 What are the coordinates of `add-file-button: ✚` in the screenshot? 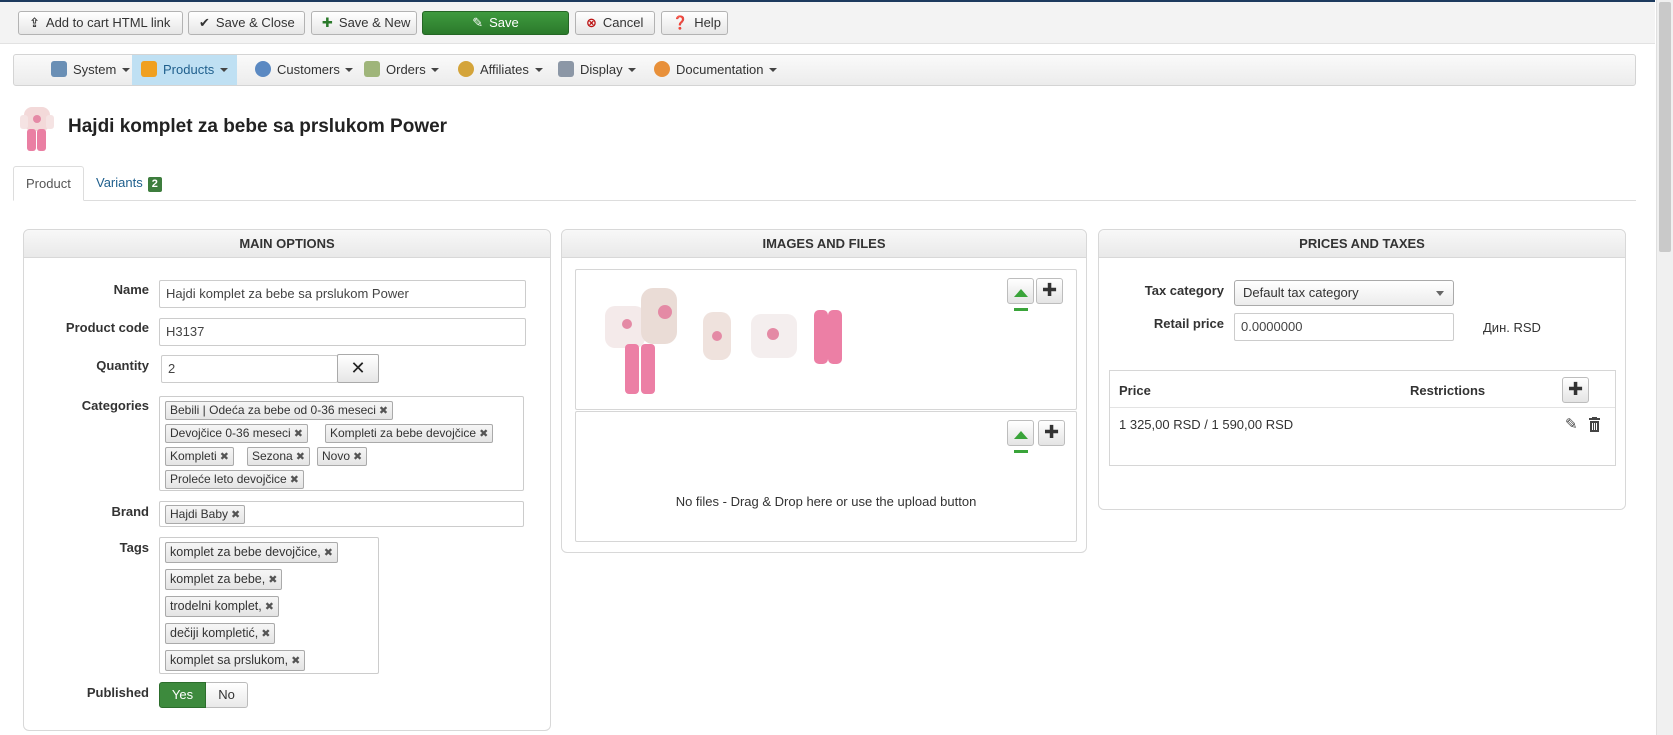 It's located at (1051, 433).